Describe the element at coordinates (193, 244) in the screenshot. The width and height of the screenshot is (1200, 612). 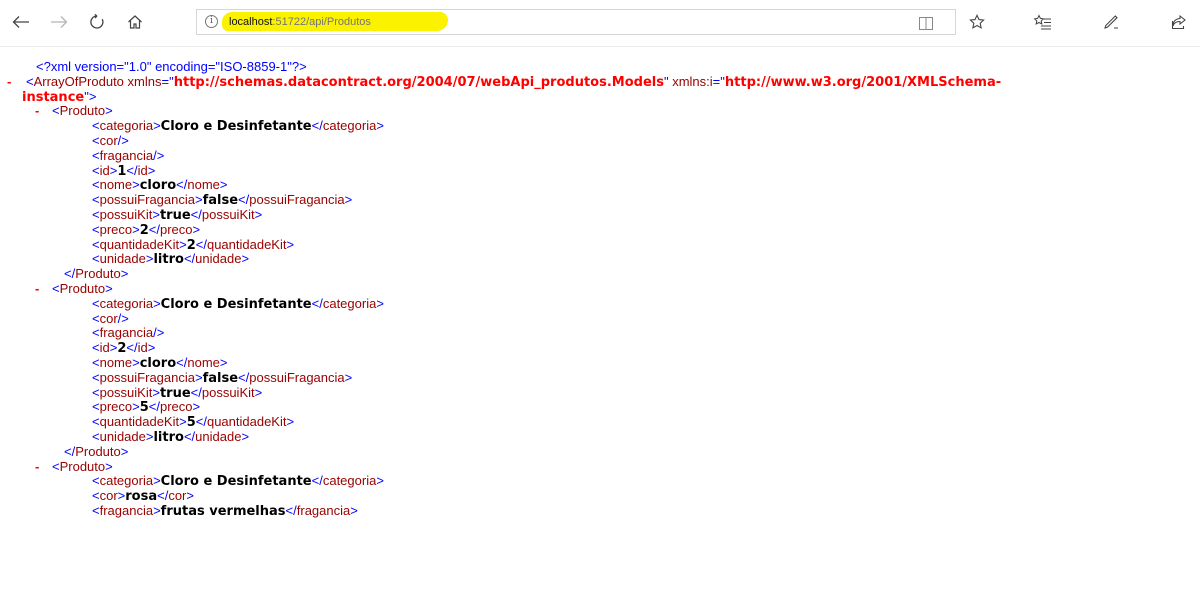
I see `xml-element-quantidadeKit: <quantidadeKit>2</quantidadeKit>` at that location.